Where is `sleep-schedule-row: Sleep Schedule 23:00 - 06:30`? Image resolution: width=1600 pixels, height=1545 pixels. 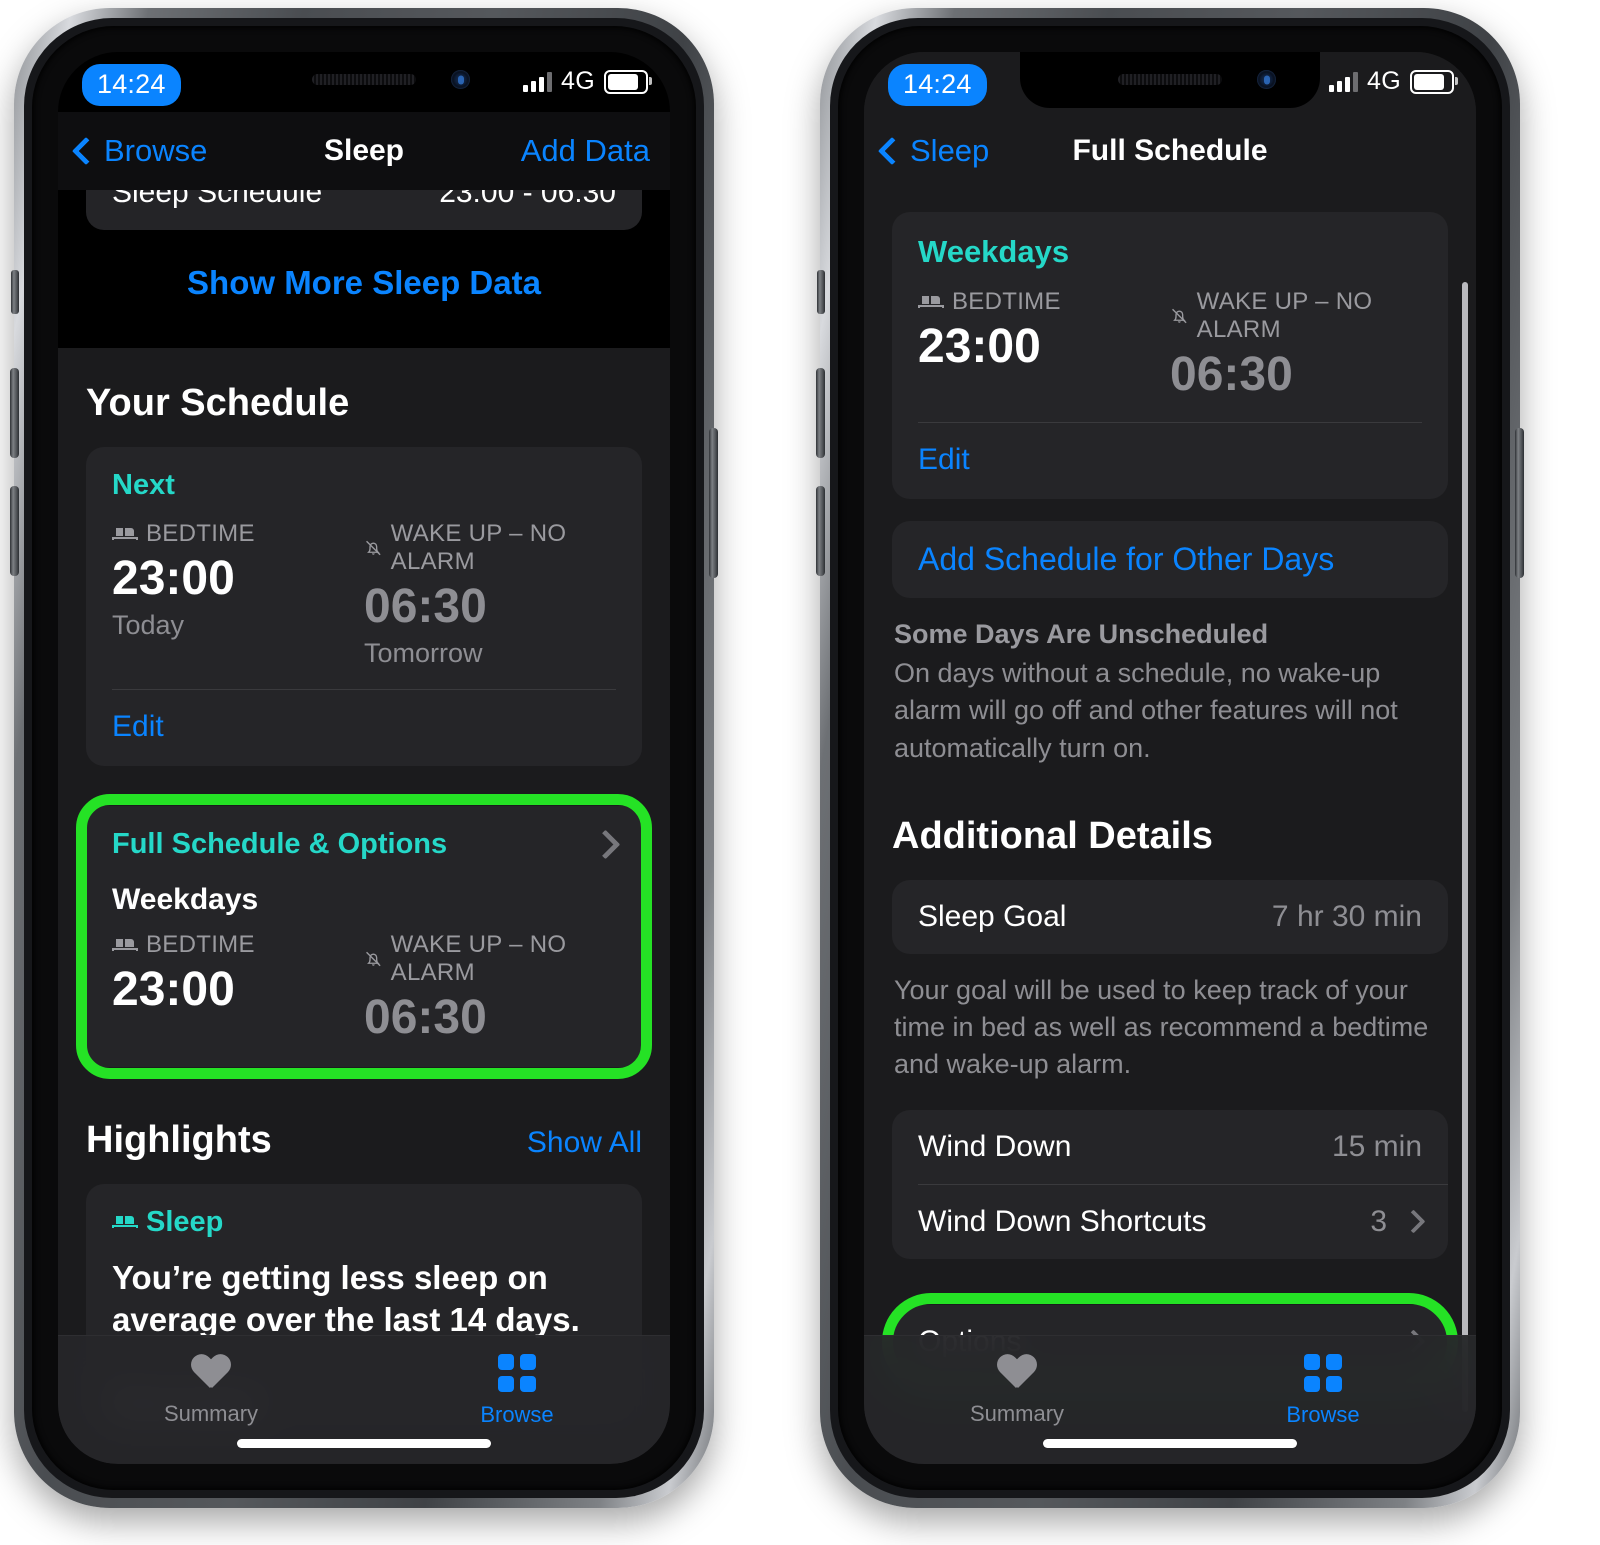 sleep-schedule-row: Sleep Schedule 23:00 - 06:30 is located at coordinates (364, 210).